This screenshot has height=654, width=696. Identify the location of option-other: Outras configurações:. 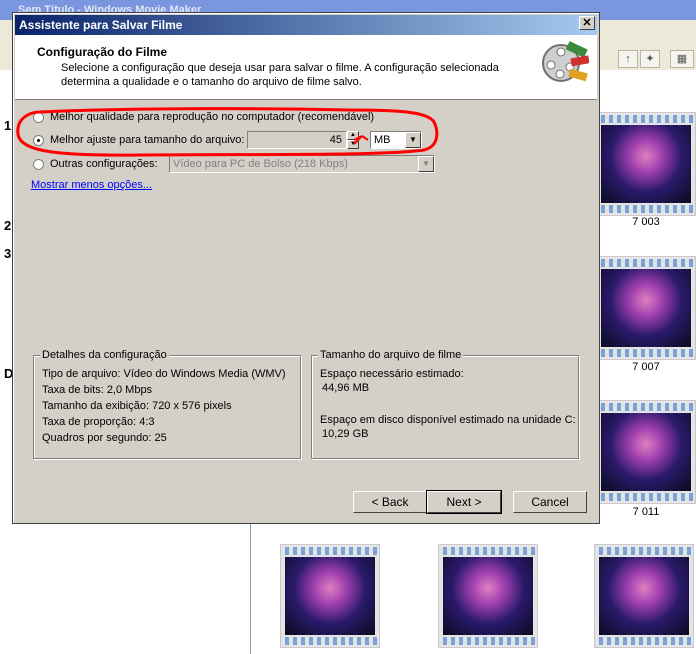
(95, 164).